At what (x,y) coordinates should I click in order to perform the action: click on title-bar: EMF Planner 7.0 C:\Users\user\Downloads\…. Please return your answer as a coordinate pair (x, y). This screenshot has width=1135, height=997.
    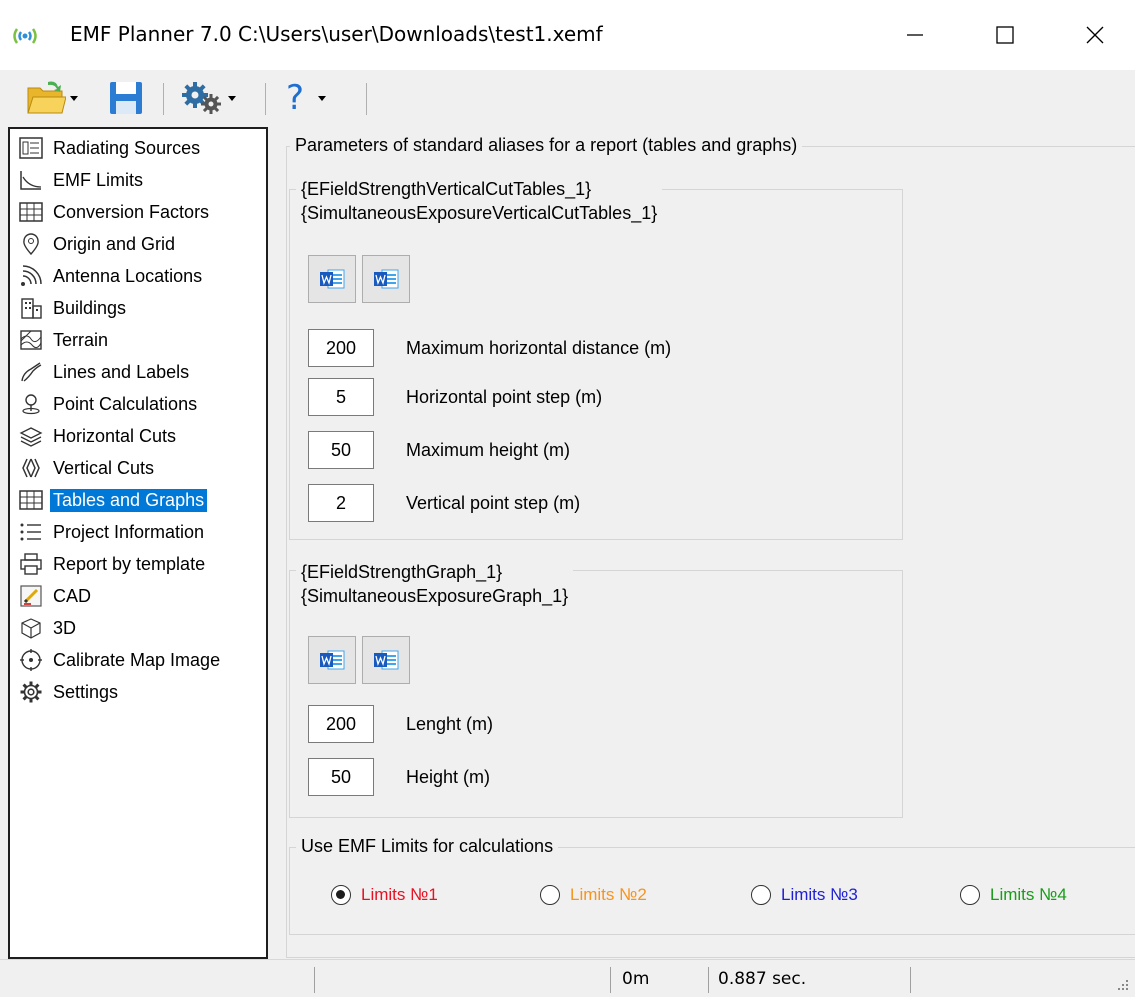
    Looking at the image, I should click on (567, 35).